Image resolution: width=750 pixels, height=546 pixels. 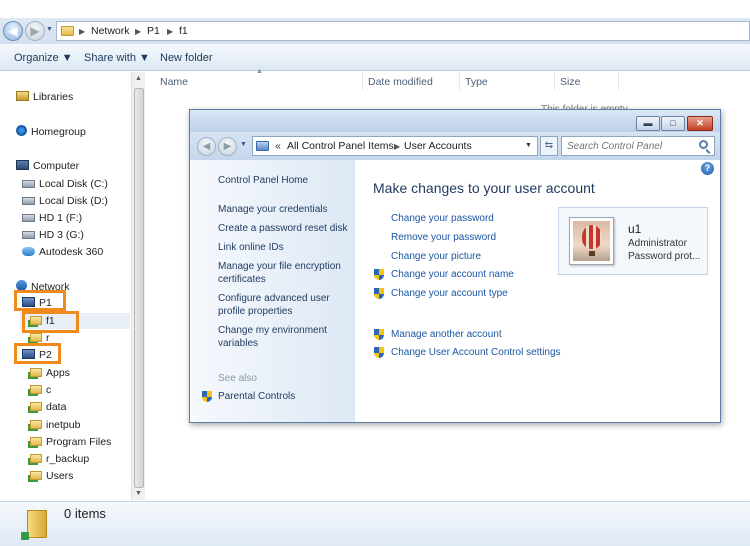 What do you see at coordinates (273, 209) in the screenshot?
I see `link-manage-credentials: Manage your credentials` at bounding box center [273, 209].